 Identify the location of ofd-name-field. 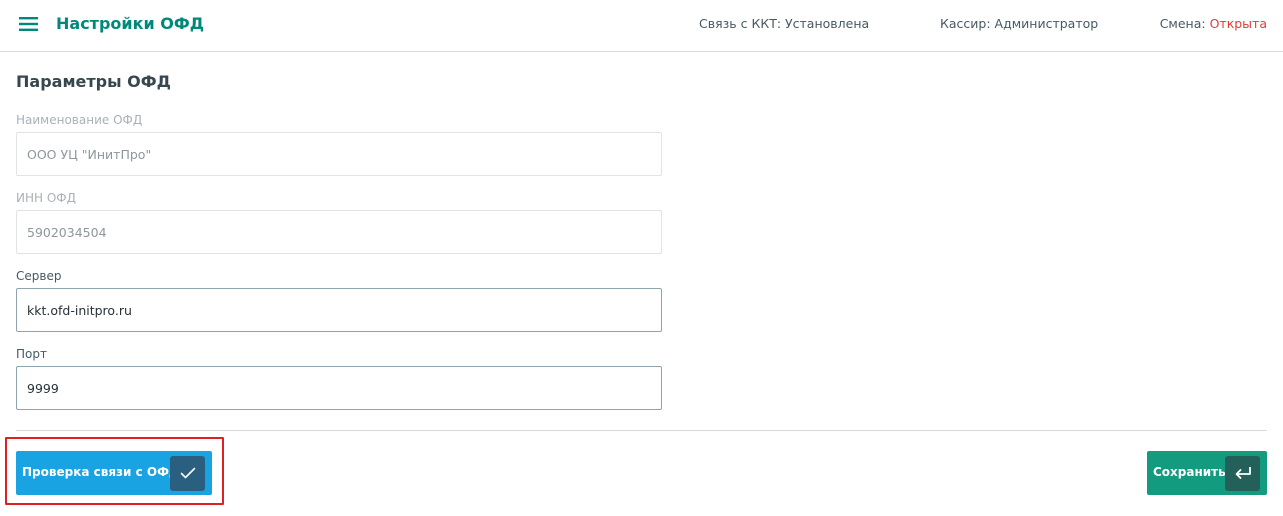
(339, 154).